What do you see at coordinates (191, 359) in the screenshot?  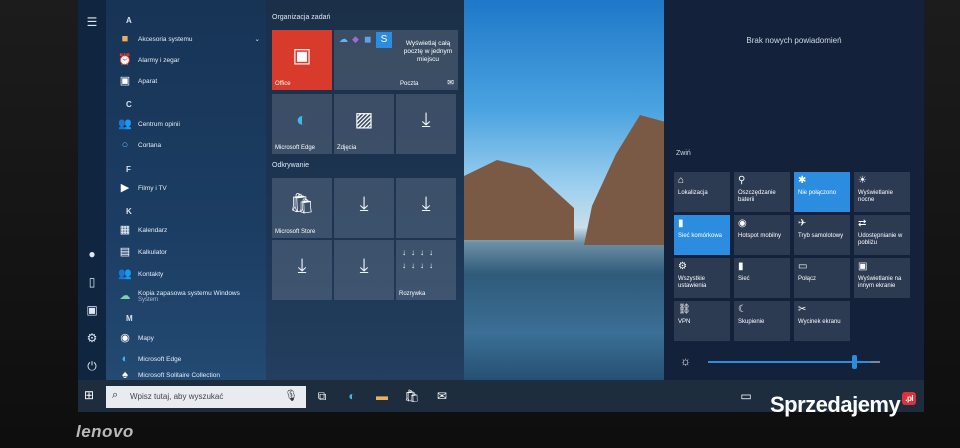 I see `app-edge: ◐ Microsoft Edge` at bounding box center [191, 359].